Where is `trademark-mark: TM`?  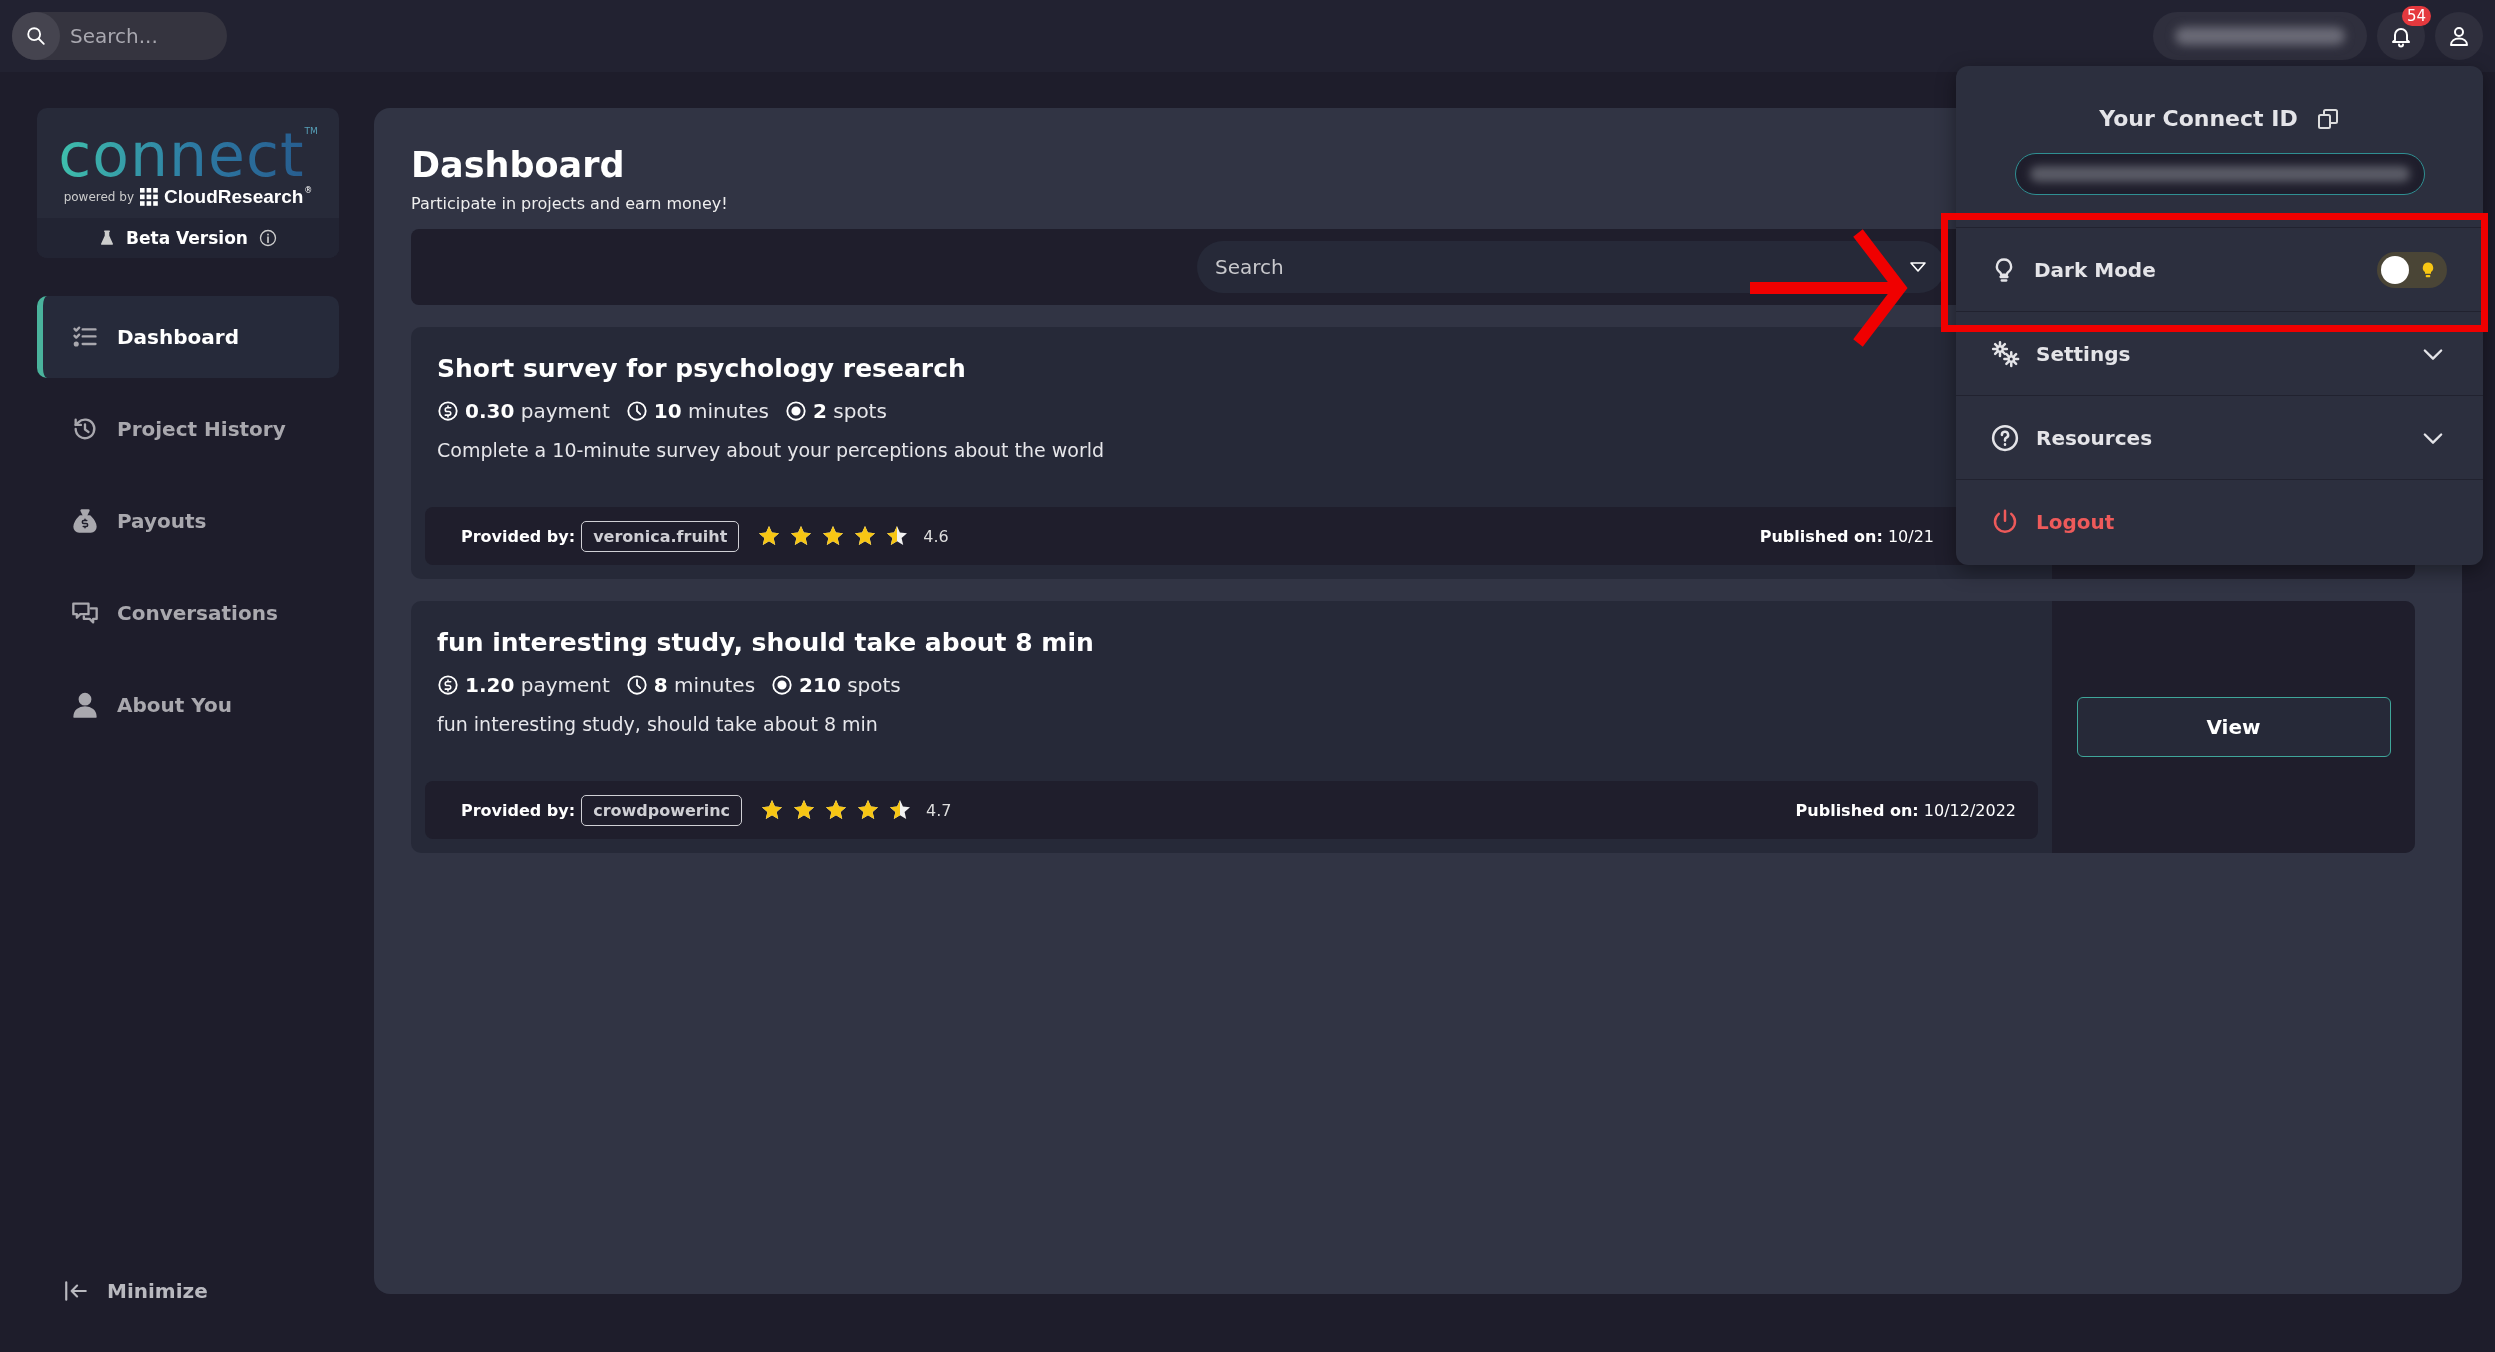 trademark-mark: TM is located at coordinates (311, 131).